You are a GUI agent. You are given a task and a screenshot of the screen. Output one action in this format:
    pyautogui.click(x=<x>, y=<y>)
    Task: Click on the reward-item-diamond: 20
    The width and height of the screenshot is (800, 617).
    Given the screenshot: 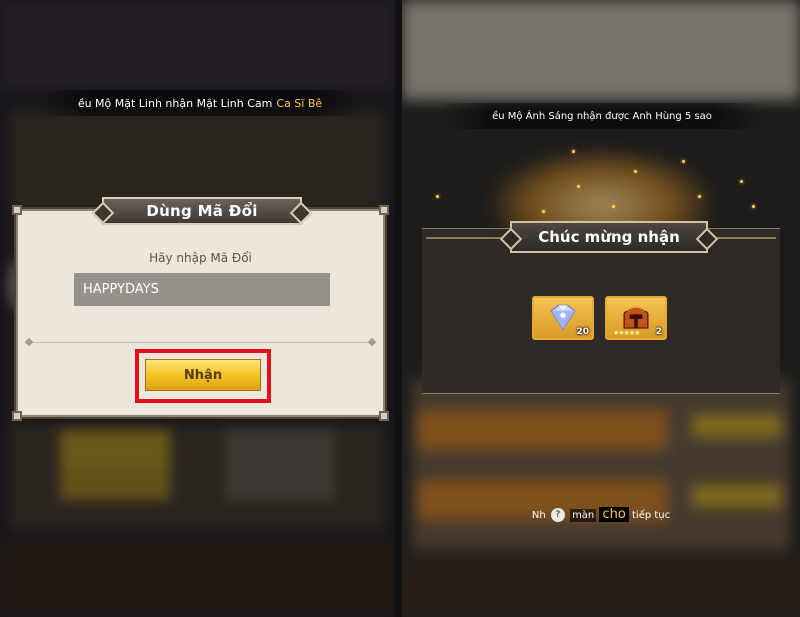 What is the action you would take?
    pyautogui.click(x=563, y=318)
    